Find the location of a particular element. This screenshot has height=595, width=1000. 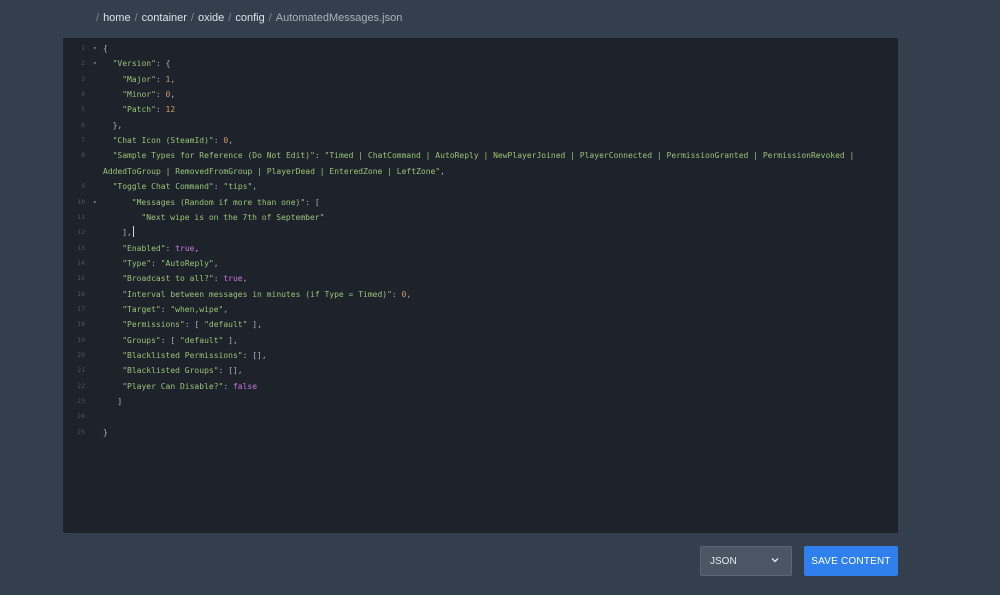

code-token: } is located at coordinates (105, 432).